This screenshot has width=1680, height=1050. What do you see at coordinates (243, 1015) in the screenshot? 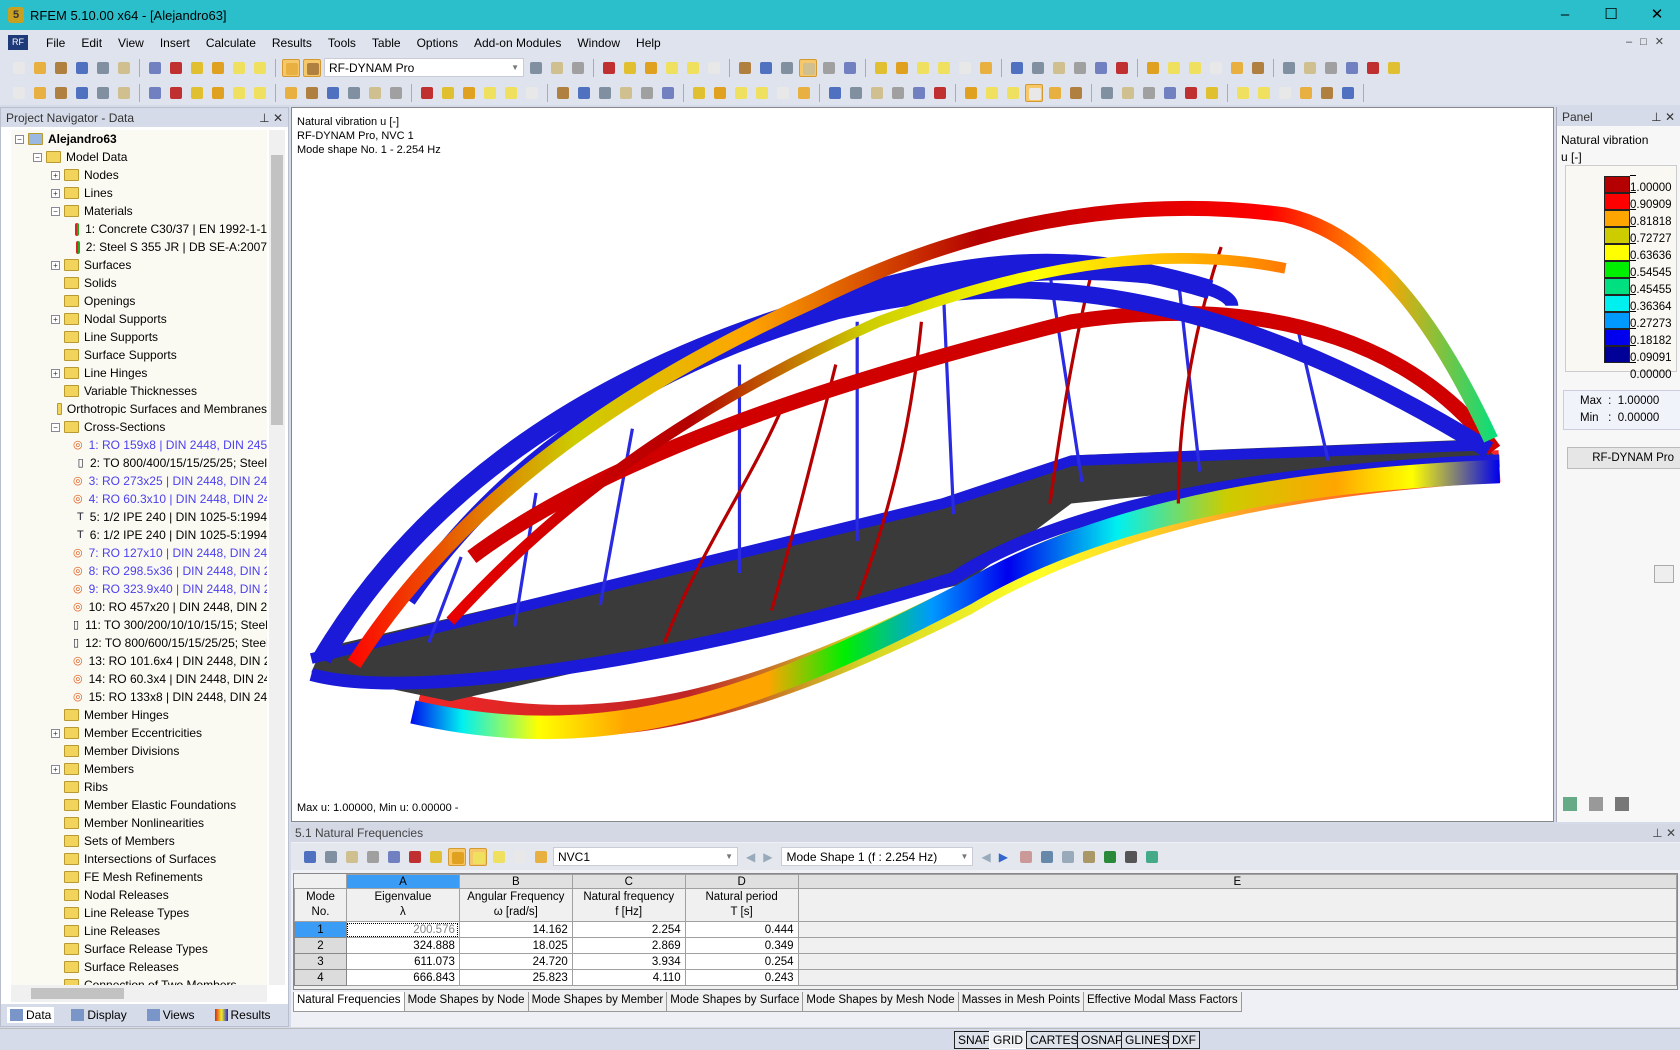
I see `tab-results: Results` at bounding box center [243, 1015].